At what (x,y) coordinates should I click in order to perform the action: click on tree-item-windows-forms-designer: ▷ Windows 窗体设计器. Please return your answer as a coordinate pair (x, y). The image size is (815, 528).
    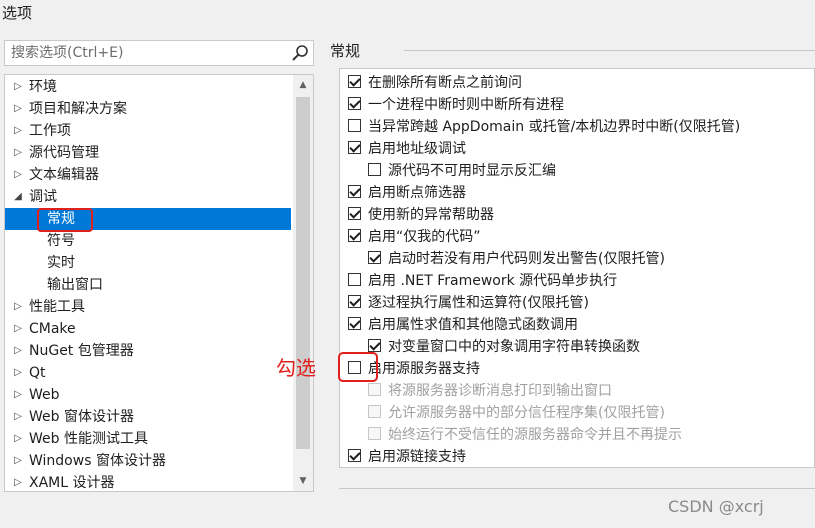
    Looking at the image, I should click on (148, 461).